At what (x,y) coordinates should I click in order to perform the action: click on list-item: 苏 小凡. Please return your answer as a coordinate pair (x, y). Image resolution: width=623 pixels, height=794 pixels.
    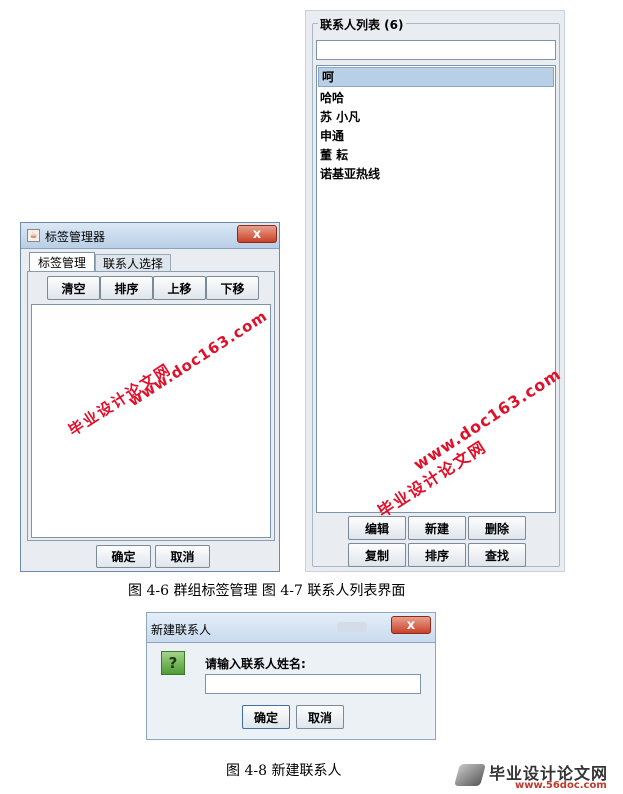
    Looking at the image, I should click on (437, 117).